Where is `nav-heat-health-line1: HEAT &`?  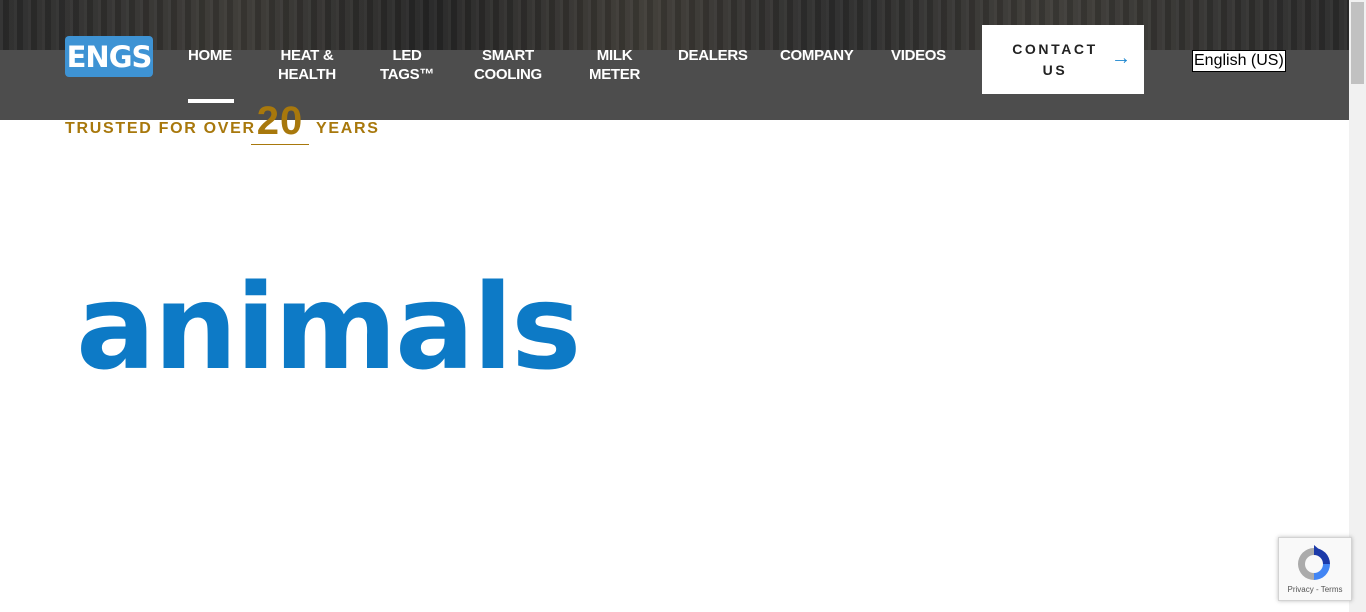
nav-heat-health-line1: HEAT & is located at coordinates (307, 55).